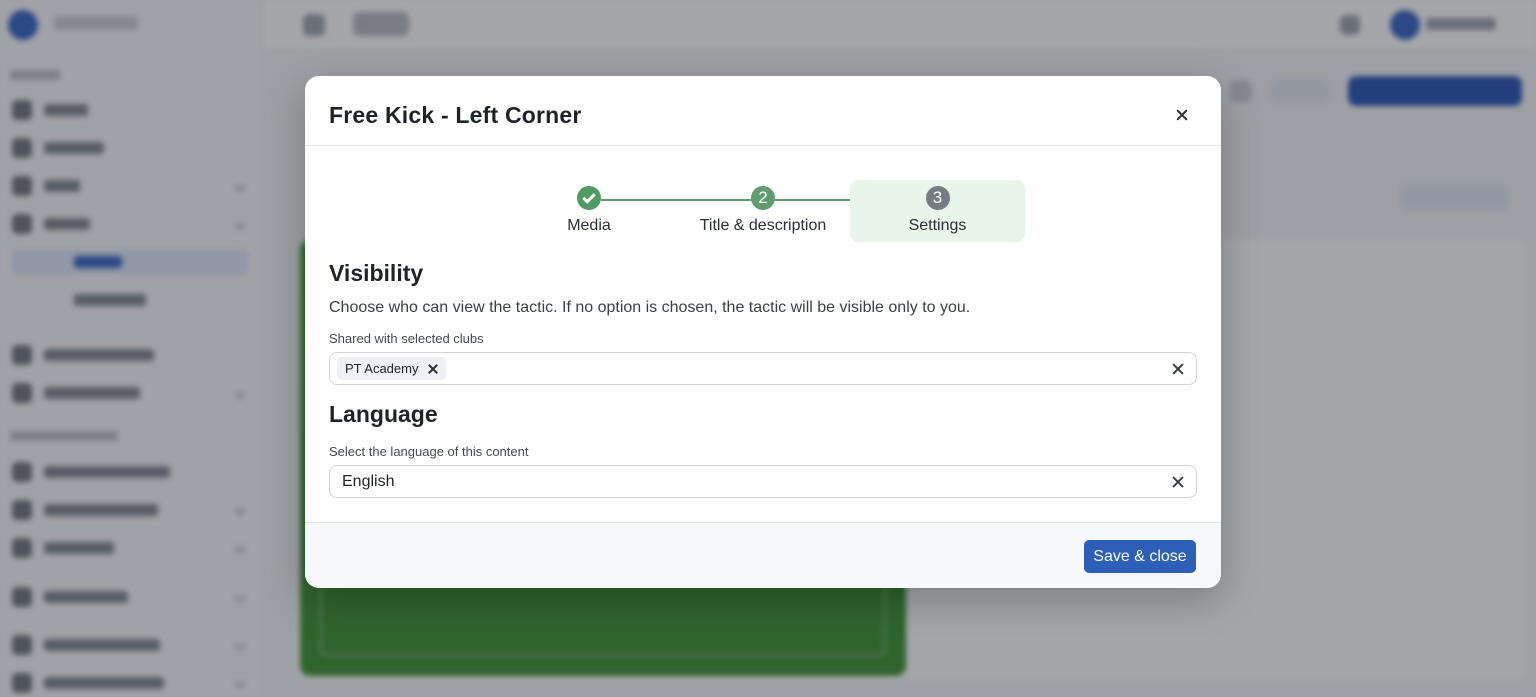  Describe the element at coordinates (763, 481) in the screenshot. I see `language-select: English` at that location.